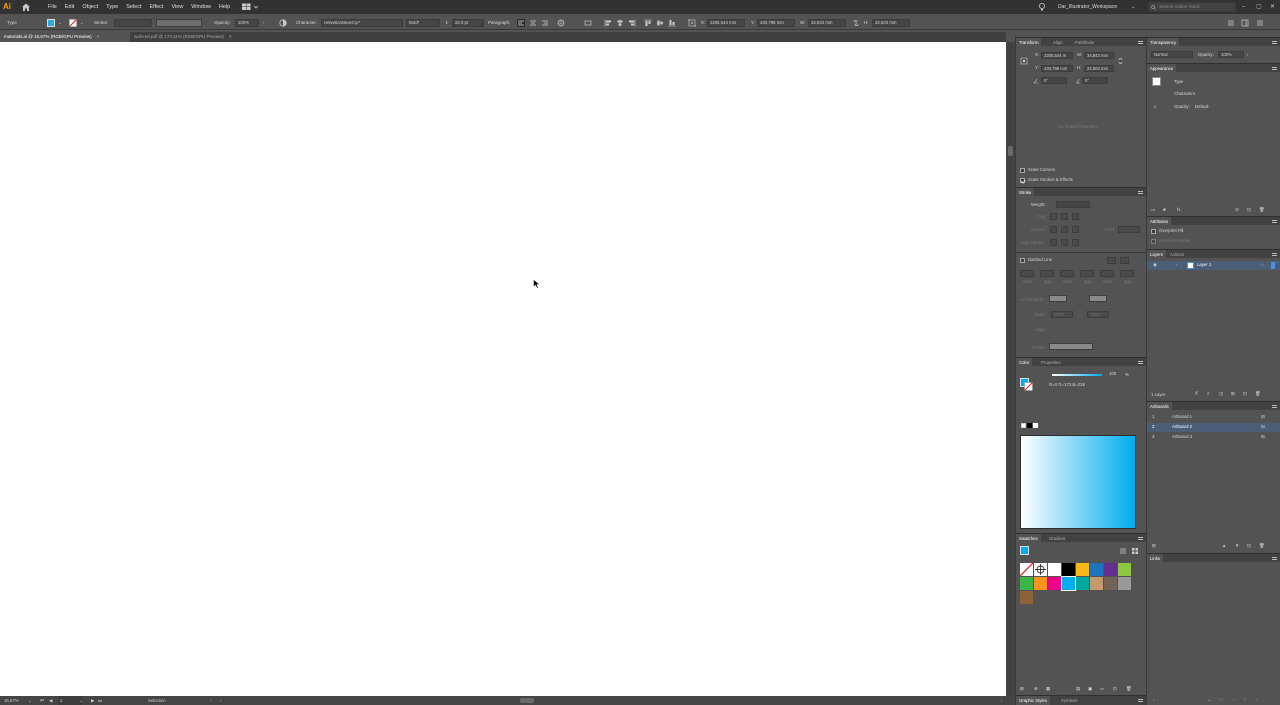 The height and width of the screenshot is (705, 1280). Describe the element at coordinates (26, 7) in the screenshot. I see `home-icon` at that location.